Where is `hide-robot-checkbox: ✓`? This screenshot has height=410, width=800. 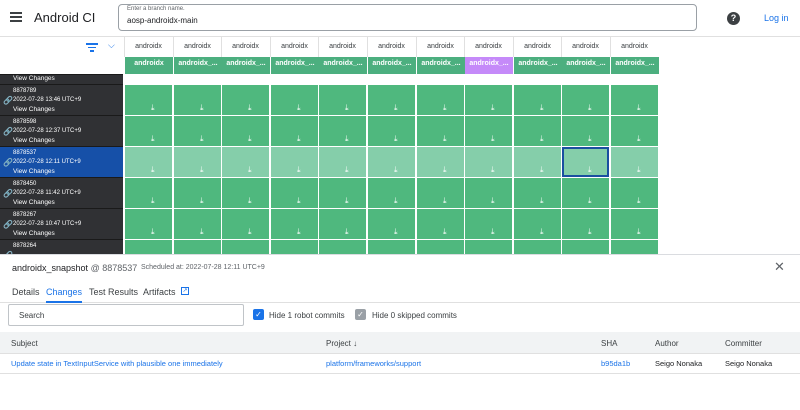
hide-robot-checkbox: ✓ is located at coordinates (258, 314).